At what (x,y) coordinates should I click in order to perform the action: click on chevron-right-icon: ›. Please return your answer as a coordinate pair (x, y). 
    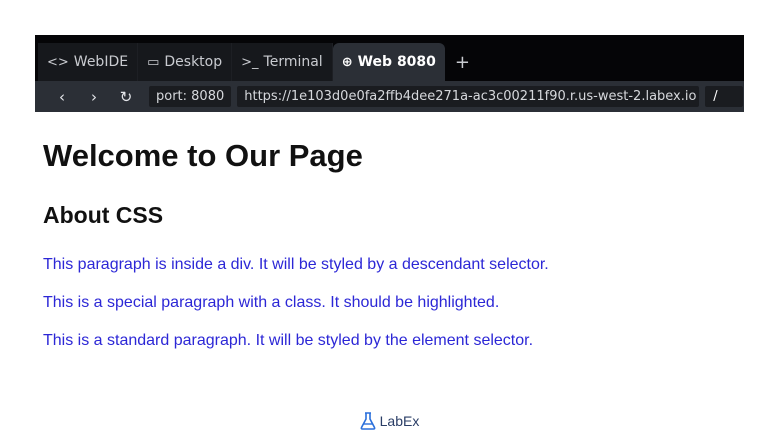
    Looking at the image, I should click on (94, 96).